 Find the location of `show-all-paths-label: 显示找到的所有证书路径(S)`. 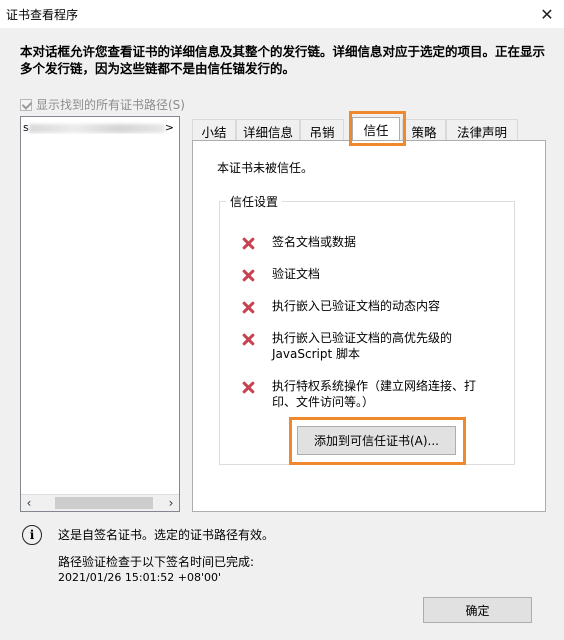

show-all-paths-label: 显示找到的所有证书路径(S) is located at coordinates (110, 105).